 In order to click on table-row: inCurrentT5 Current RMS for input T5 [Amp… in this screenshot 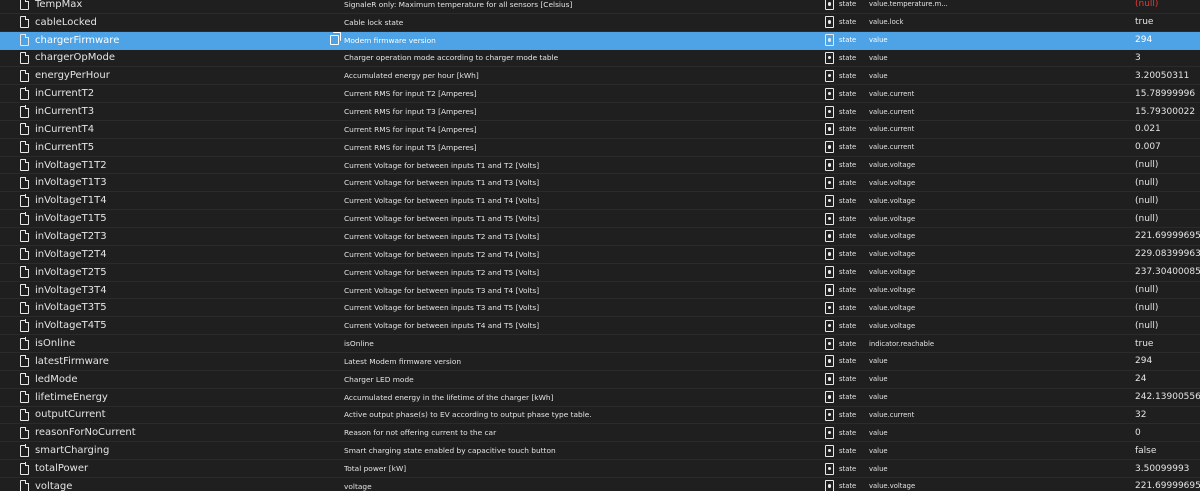, I will do `click(600, 148)`.